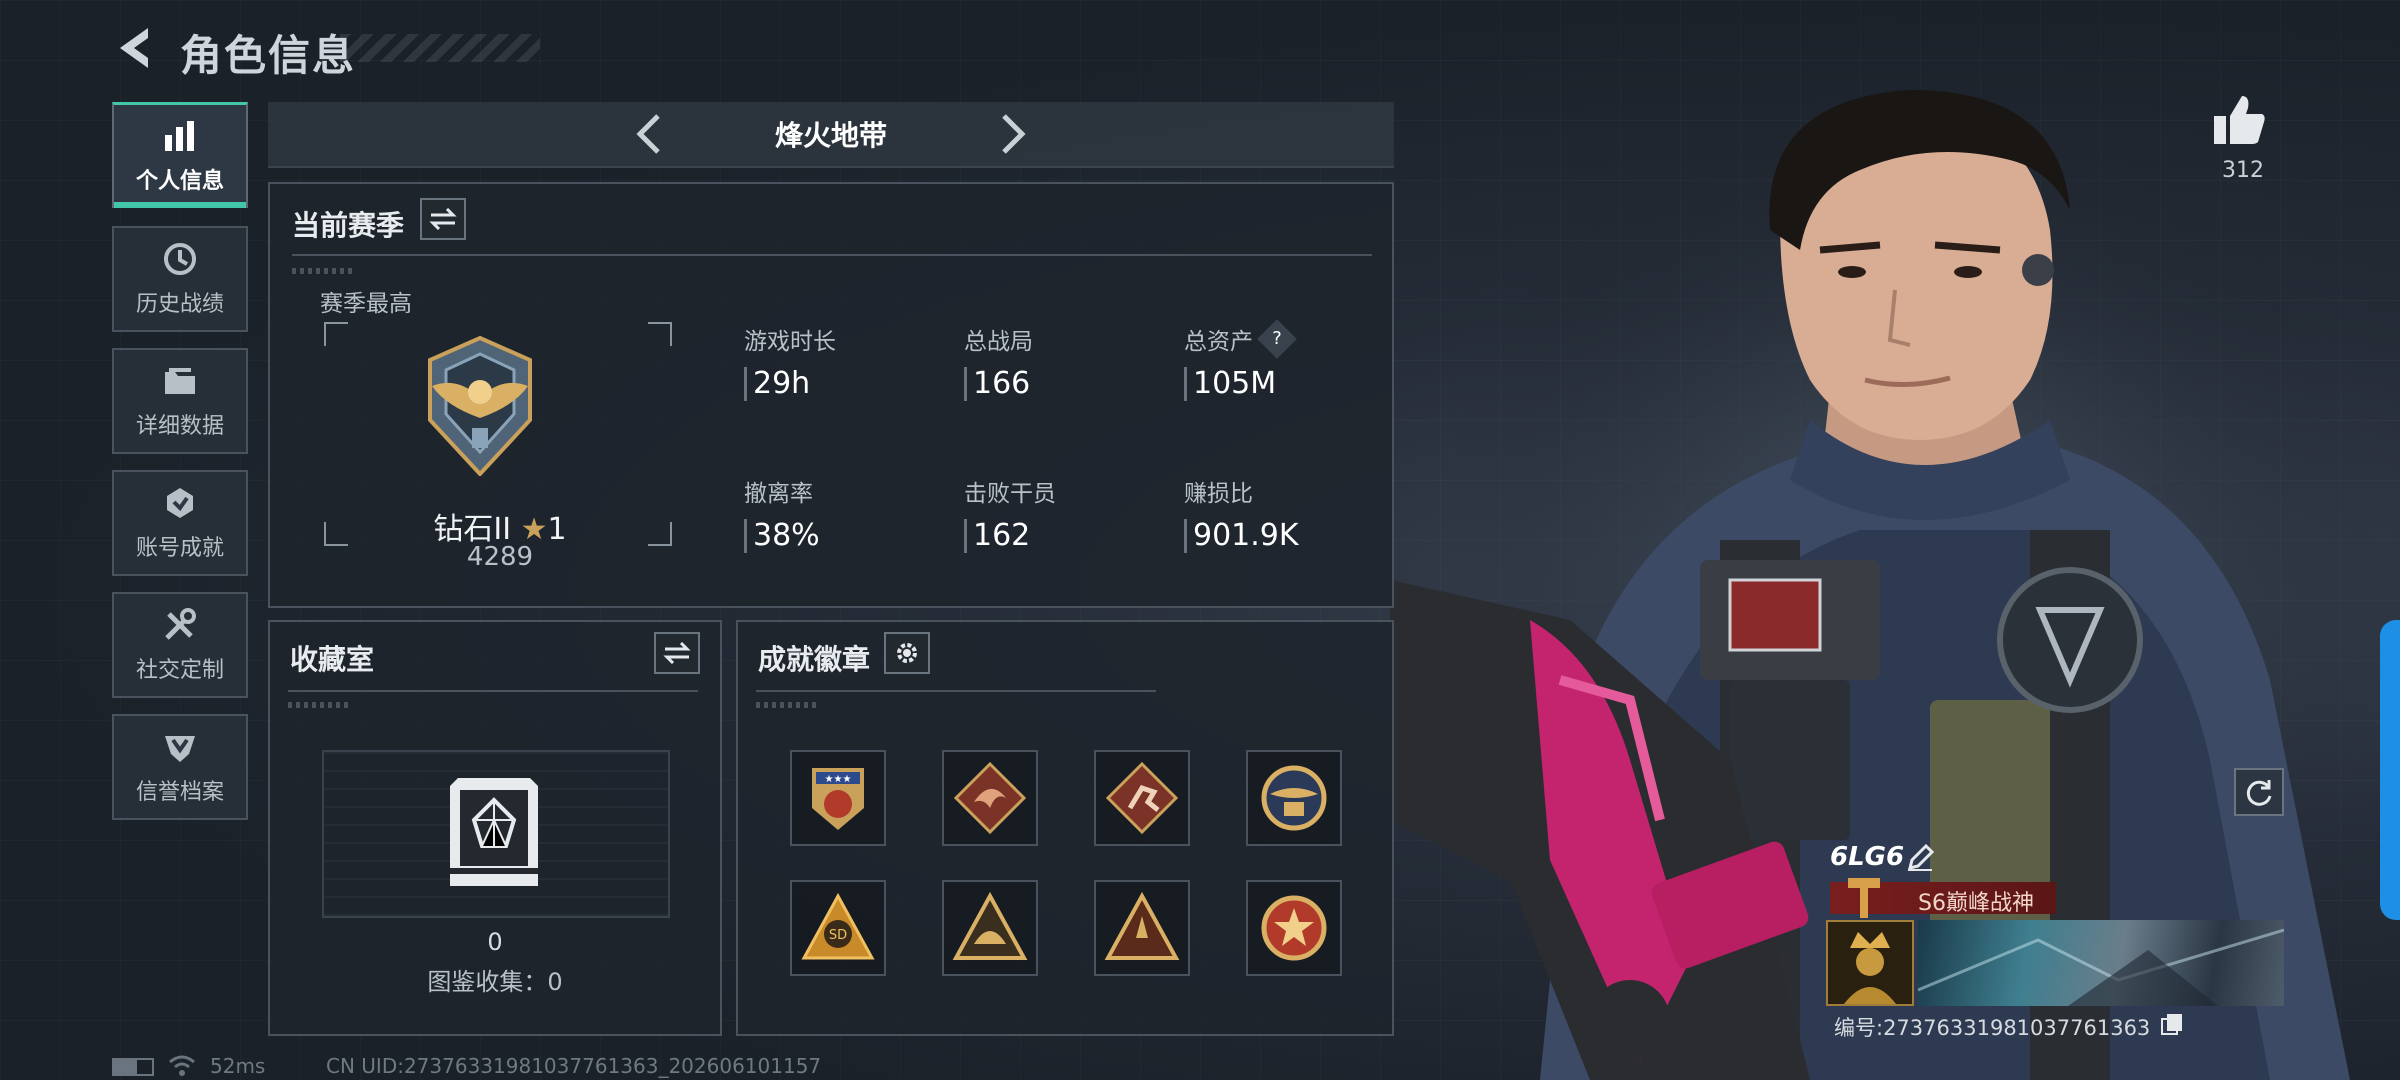  What do you see at coordinates (1240, 360) in the screenshot?
I see `stat-total-assets: 总资产 ? 105M` at bounding box center [1240, 360].